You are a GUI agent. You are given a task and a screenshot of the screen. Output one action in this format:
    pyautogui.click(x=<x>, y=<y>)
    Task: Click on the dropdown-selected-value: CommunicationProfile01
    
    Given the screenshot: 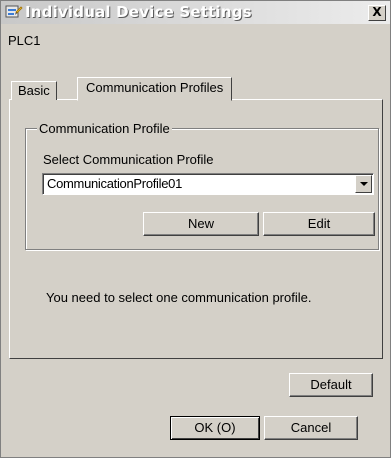 What is the action you would take?
    pyautogui.click(x=115, y=183)
    